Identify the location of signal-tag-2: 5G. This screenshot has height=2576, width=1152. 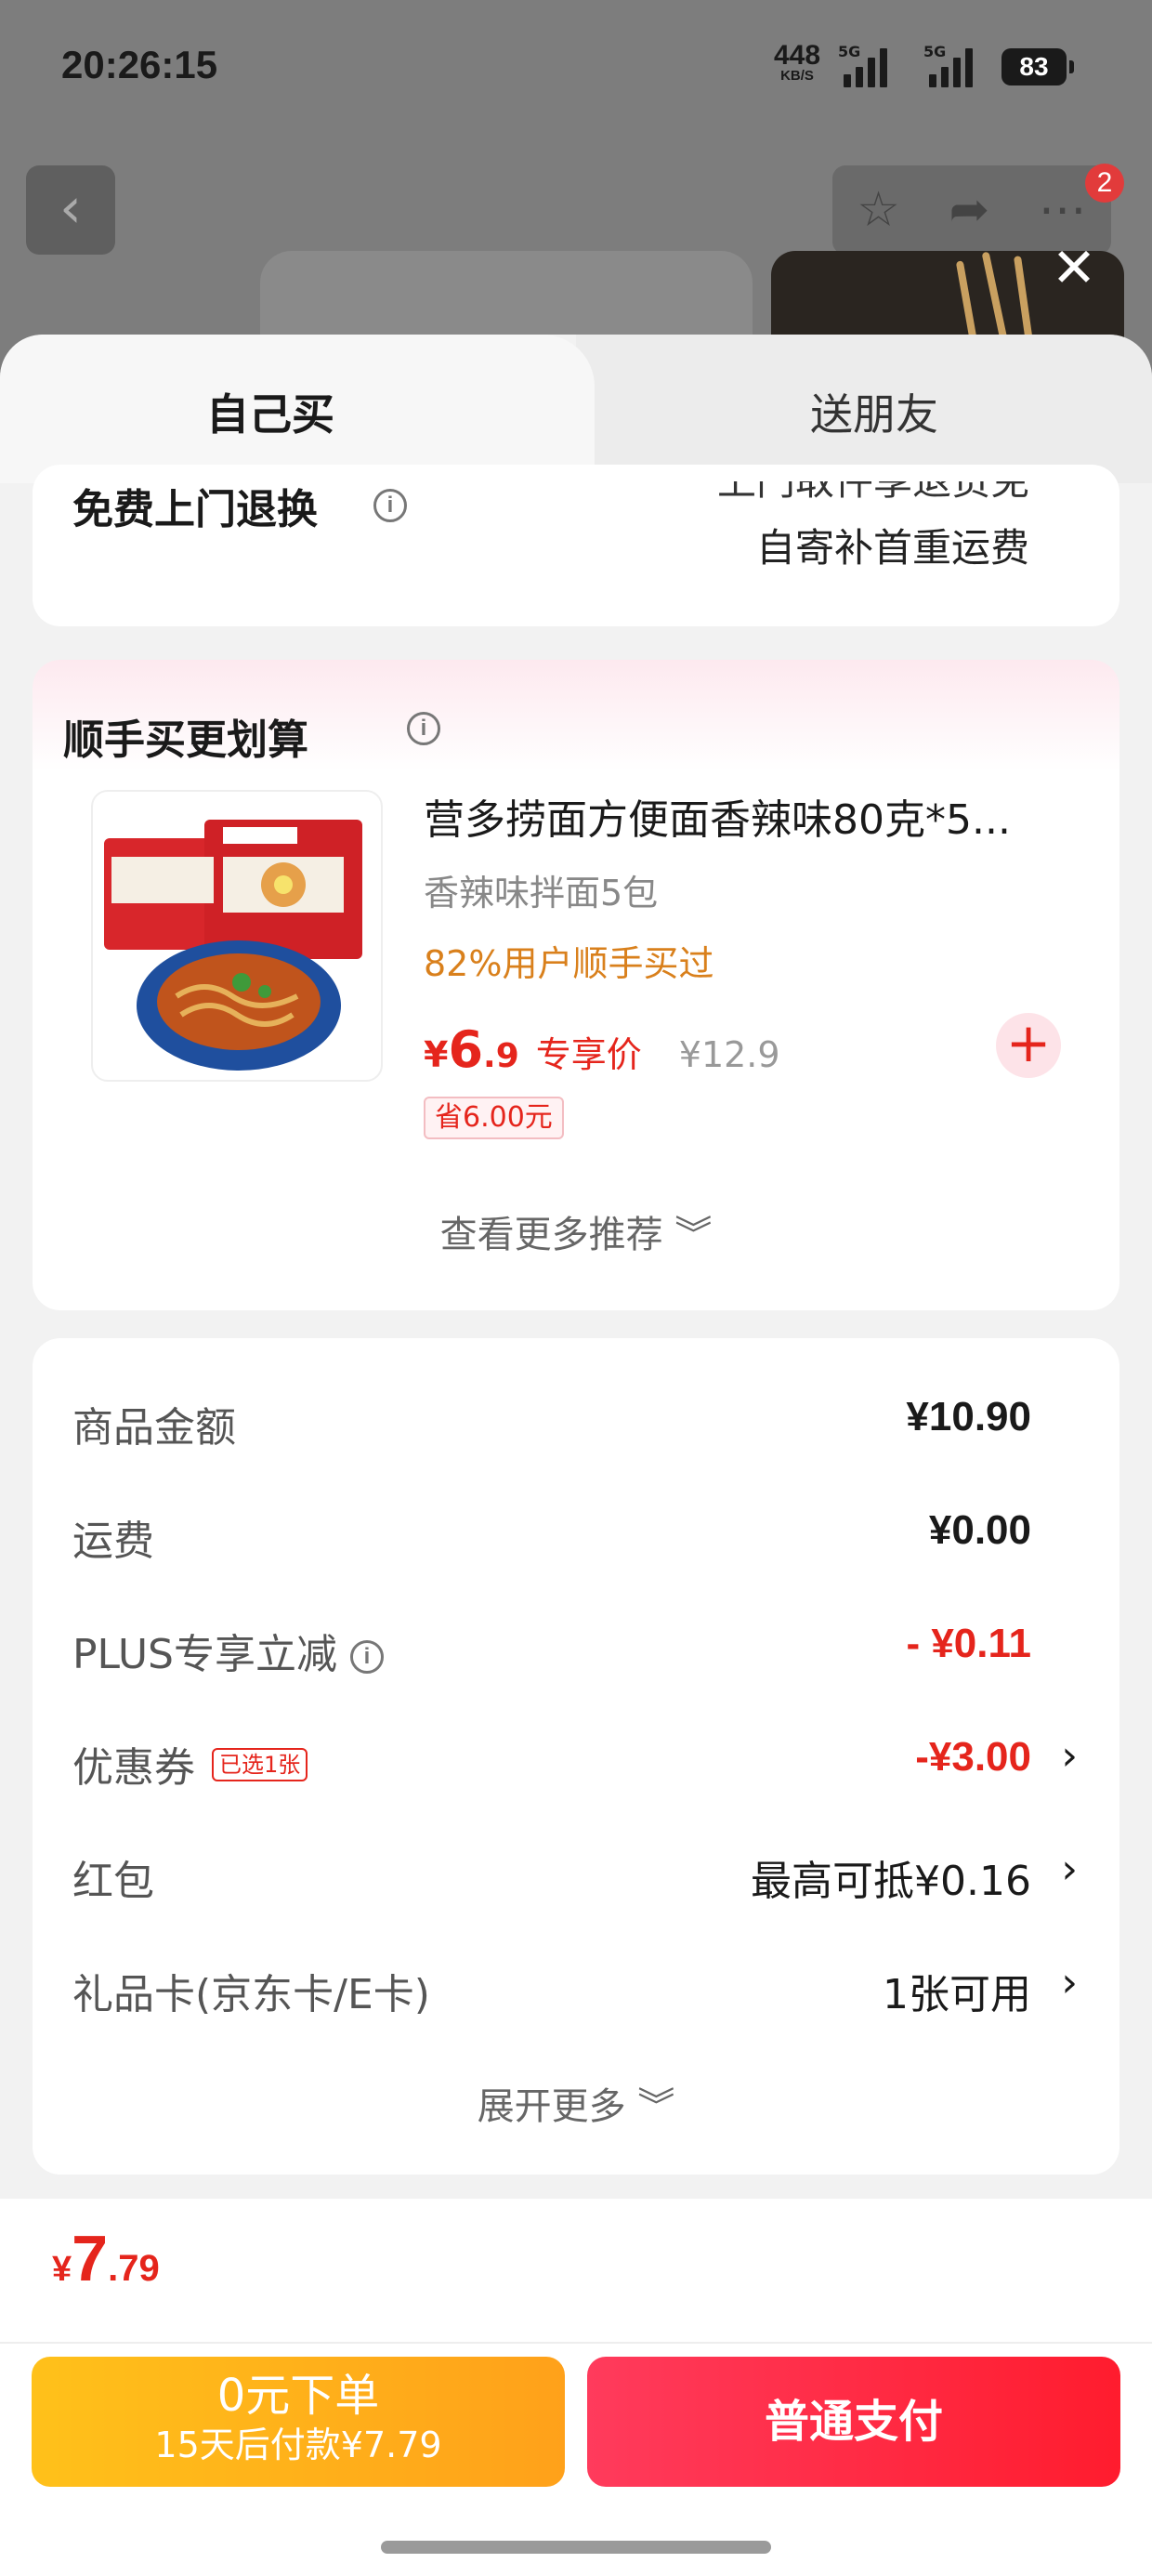
(935, 51).